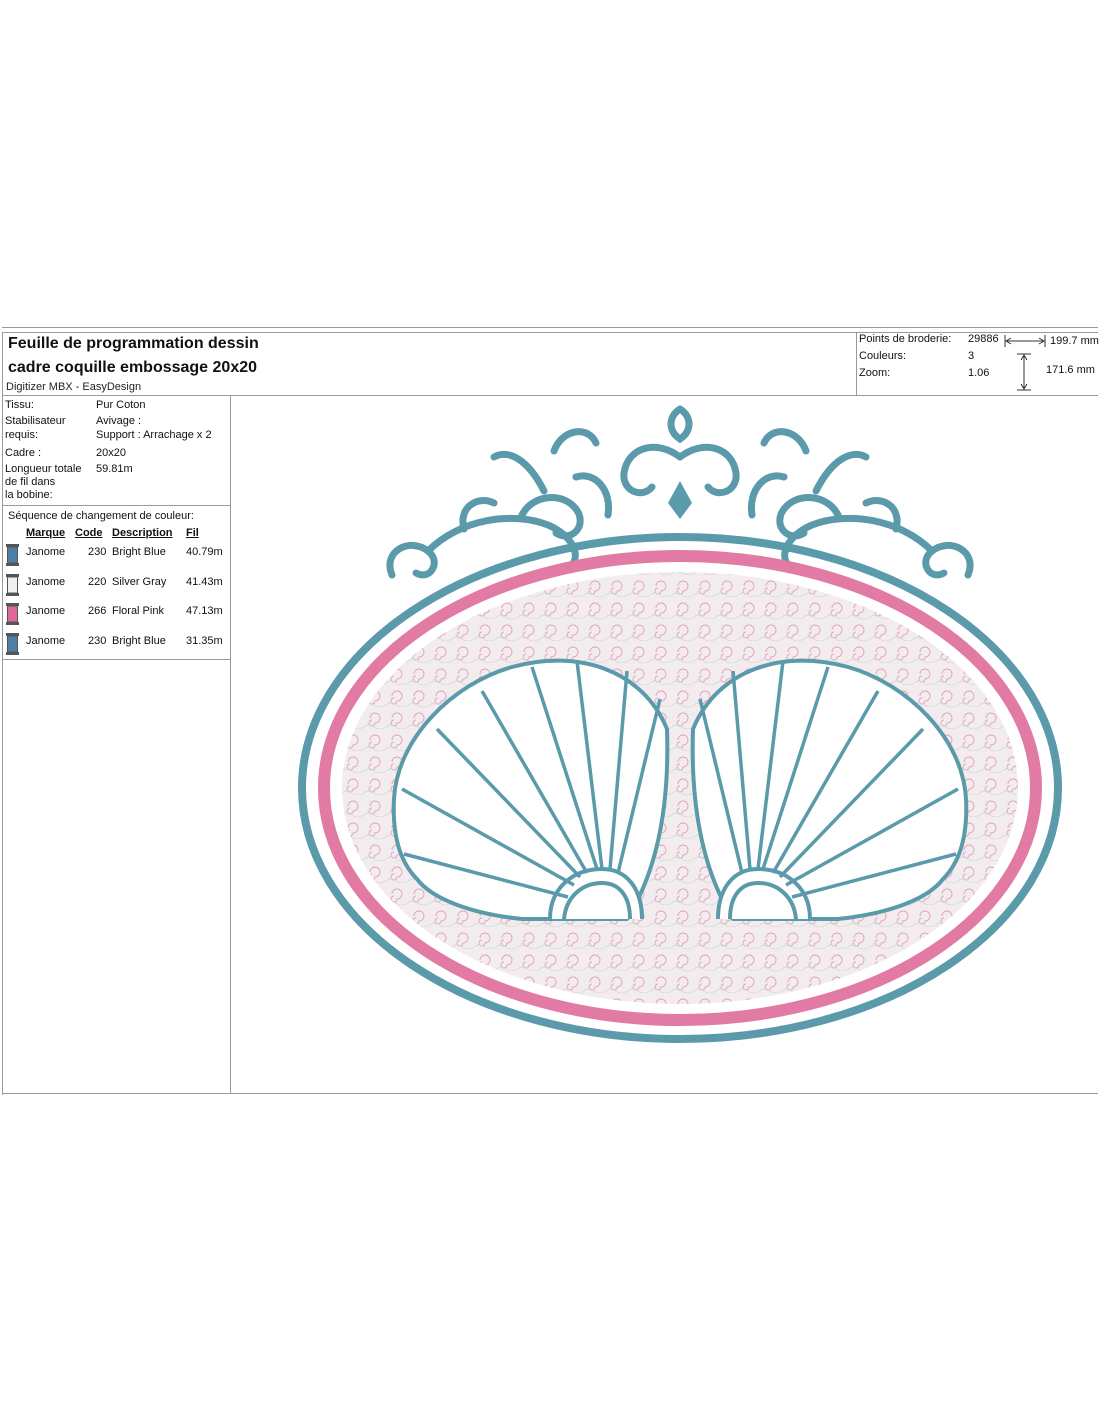 The image size is (1100, 1422). What do you see at coordinates (983, 339) in the screenshot?
I see `points-value: 29886` at bounding box center [983, 339].